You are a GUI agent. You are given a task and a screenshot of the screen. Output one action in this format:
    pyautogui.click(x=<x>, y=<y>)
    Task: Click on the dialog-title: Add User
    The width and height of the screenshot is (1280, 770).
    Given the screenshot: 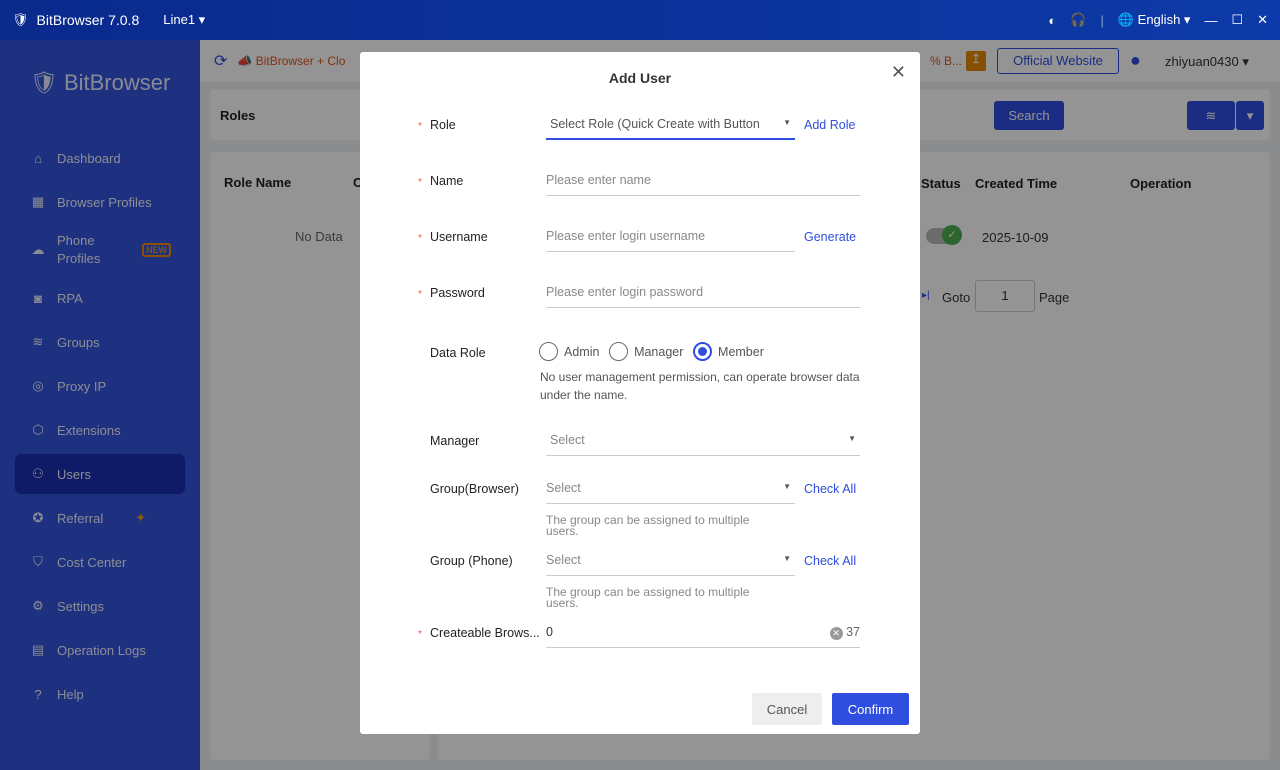 What is the action you would take?
    pyautogui.click(x=640, y=78)
    